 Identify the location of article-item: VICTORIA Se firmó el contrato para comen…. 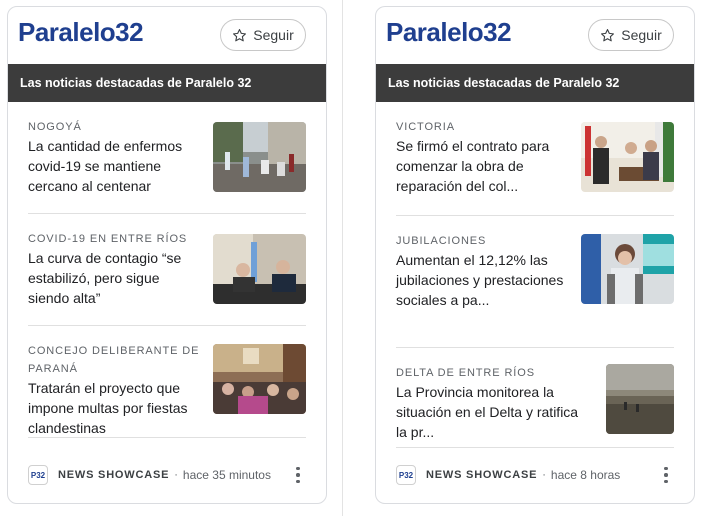
(535, 159).